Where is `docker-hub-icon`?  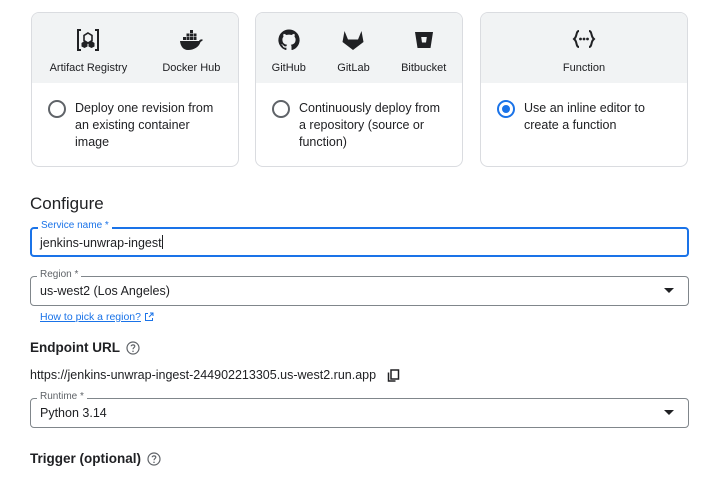 docker-hub-icon is located at coordinates (192, 40).